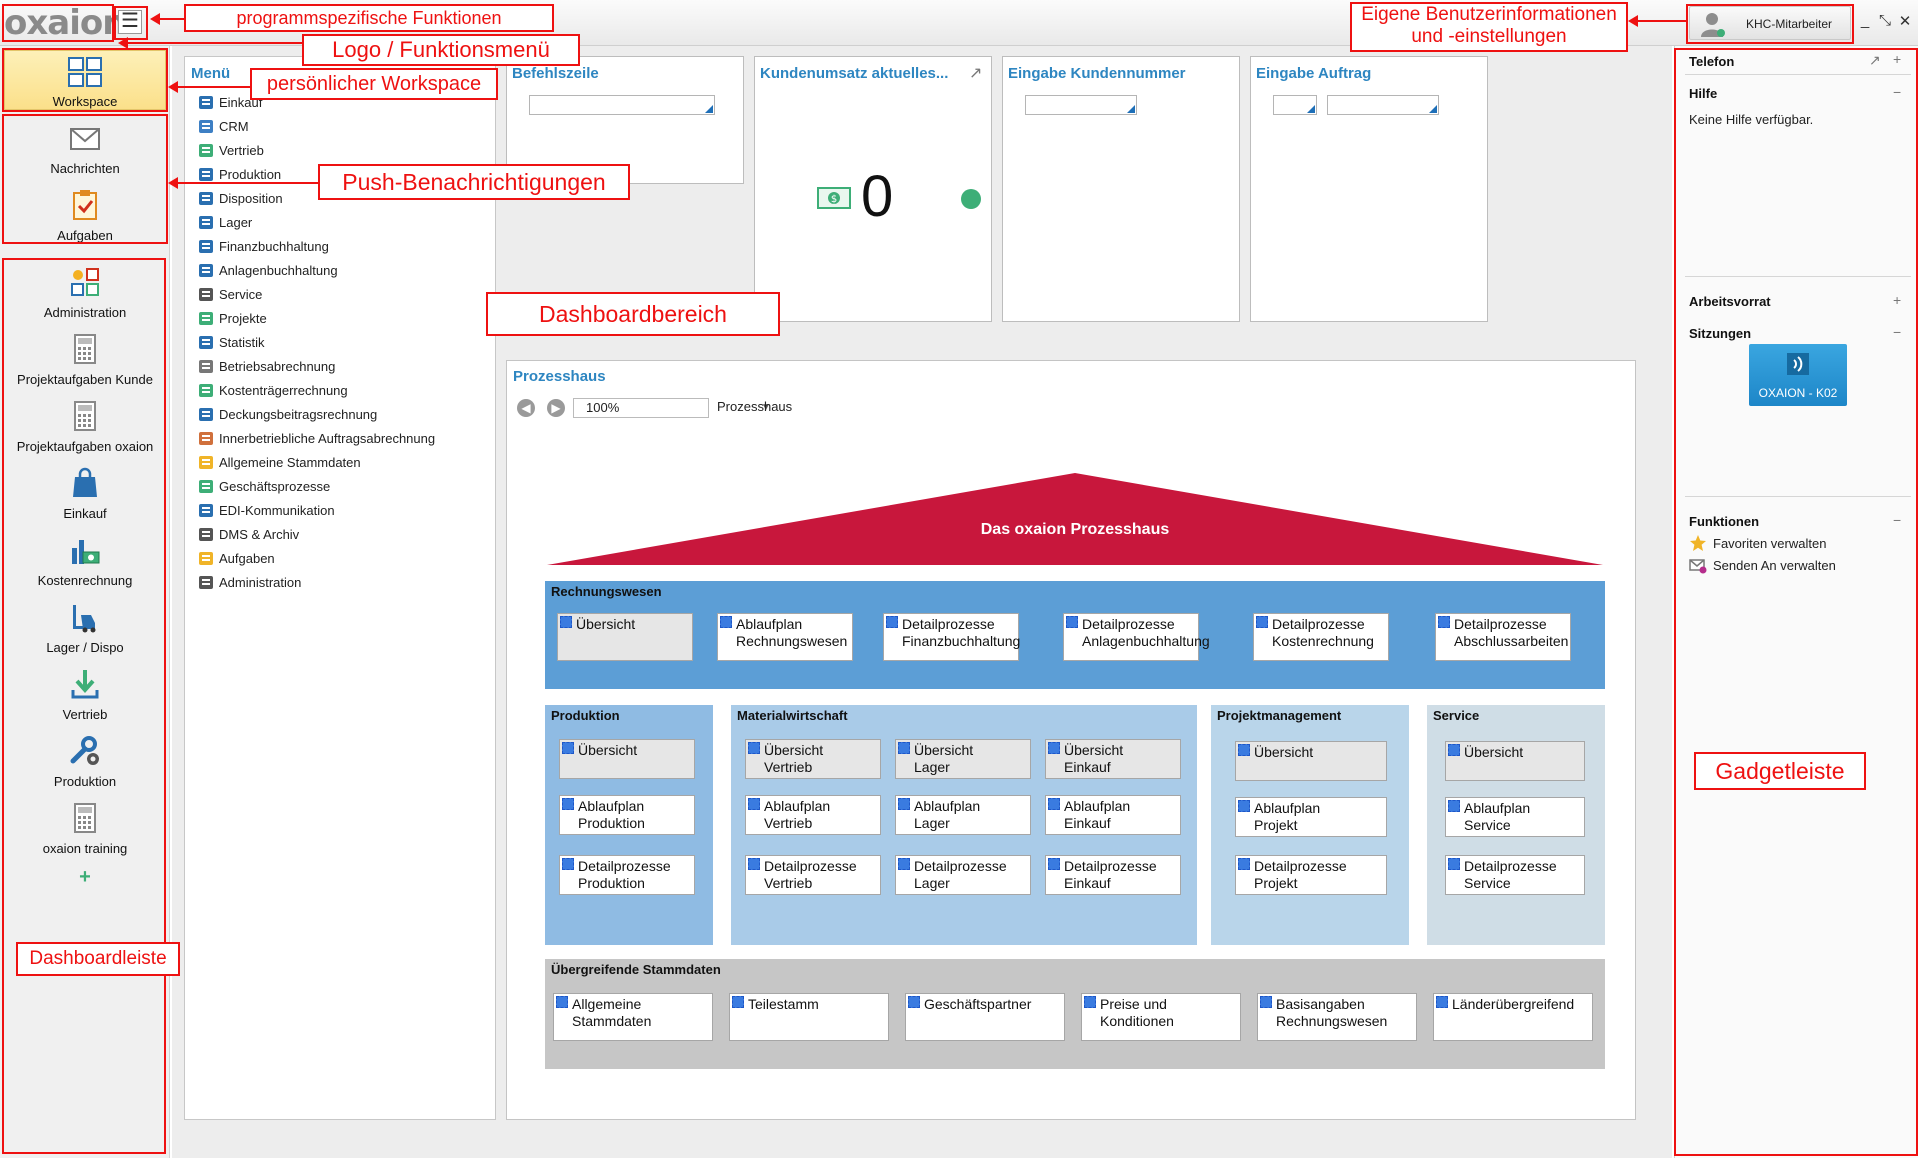  What do you see at coordinates (1905, 21) in the screenshot?
I see `close-icon: ✕` at bounding box center [1905, 21].